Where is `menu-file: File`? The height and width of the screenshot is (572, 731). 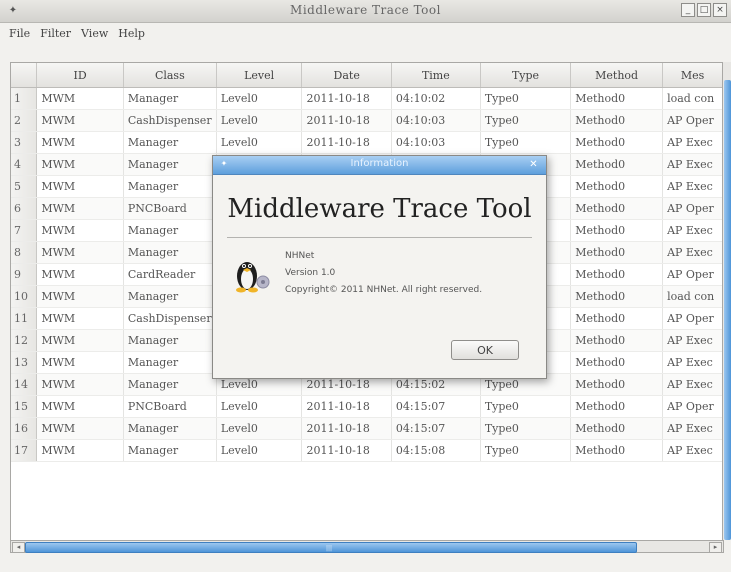 menu-file: File is located at coordinates (19, 33).